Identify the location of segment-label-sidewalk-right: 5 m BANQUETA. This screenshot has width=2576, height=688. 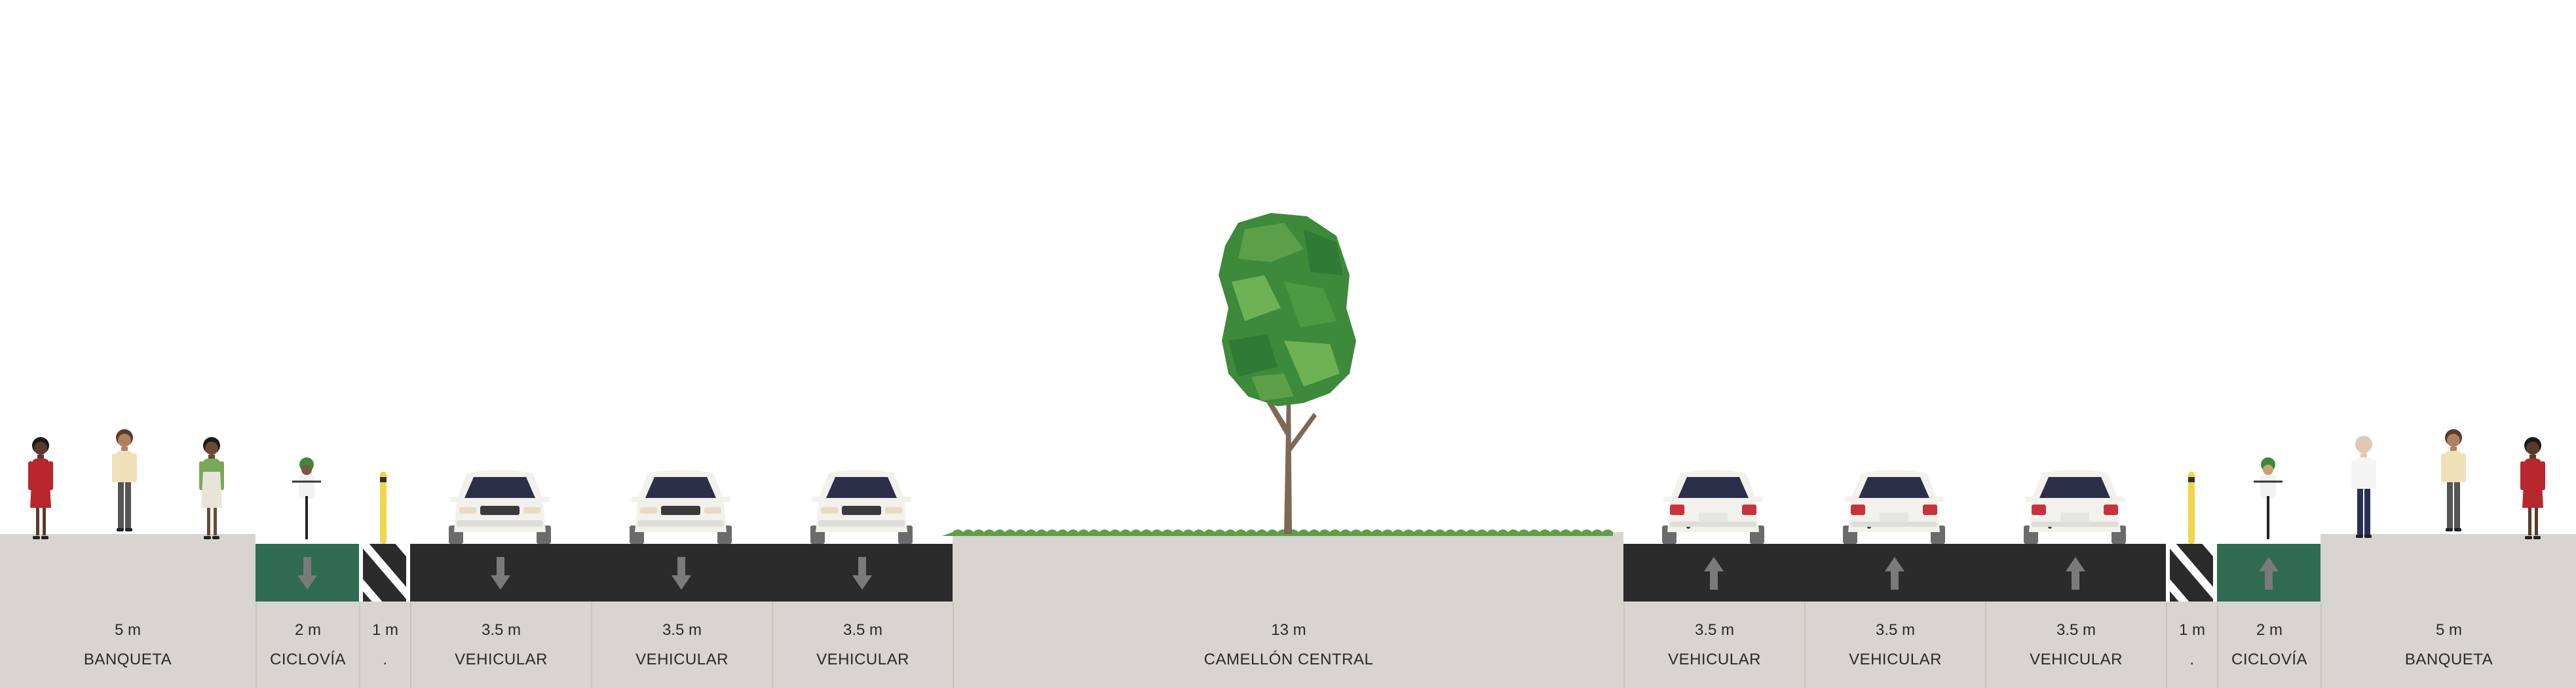
(2448, 645).